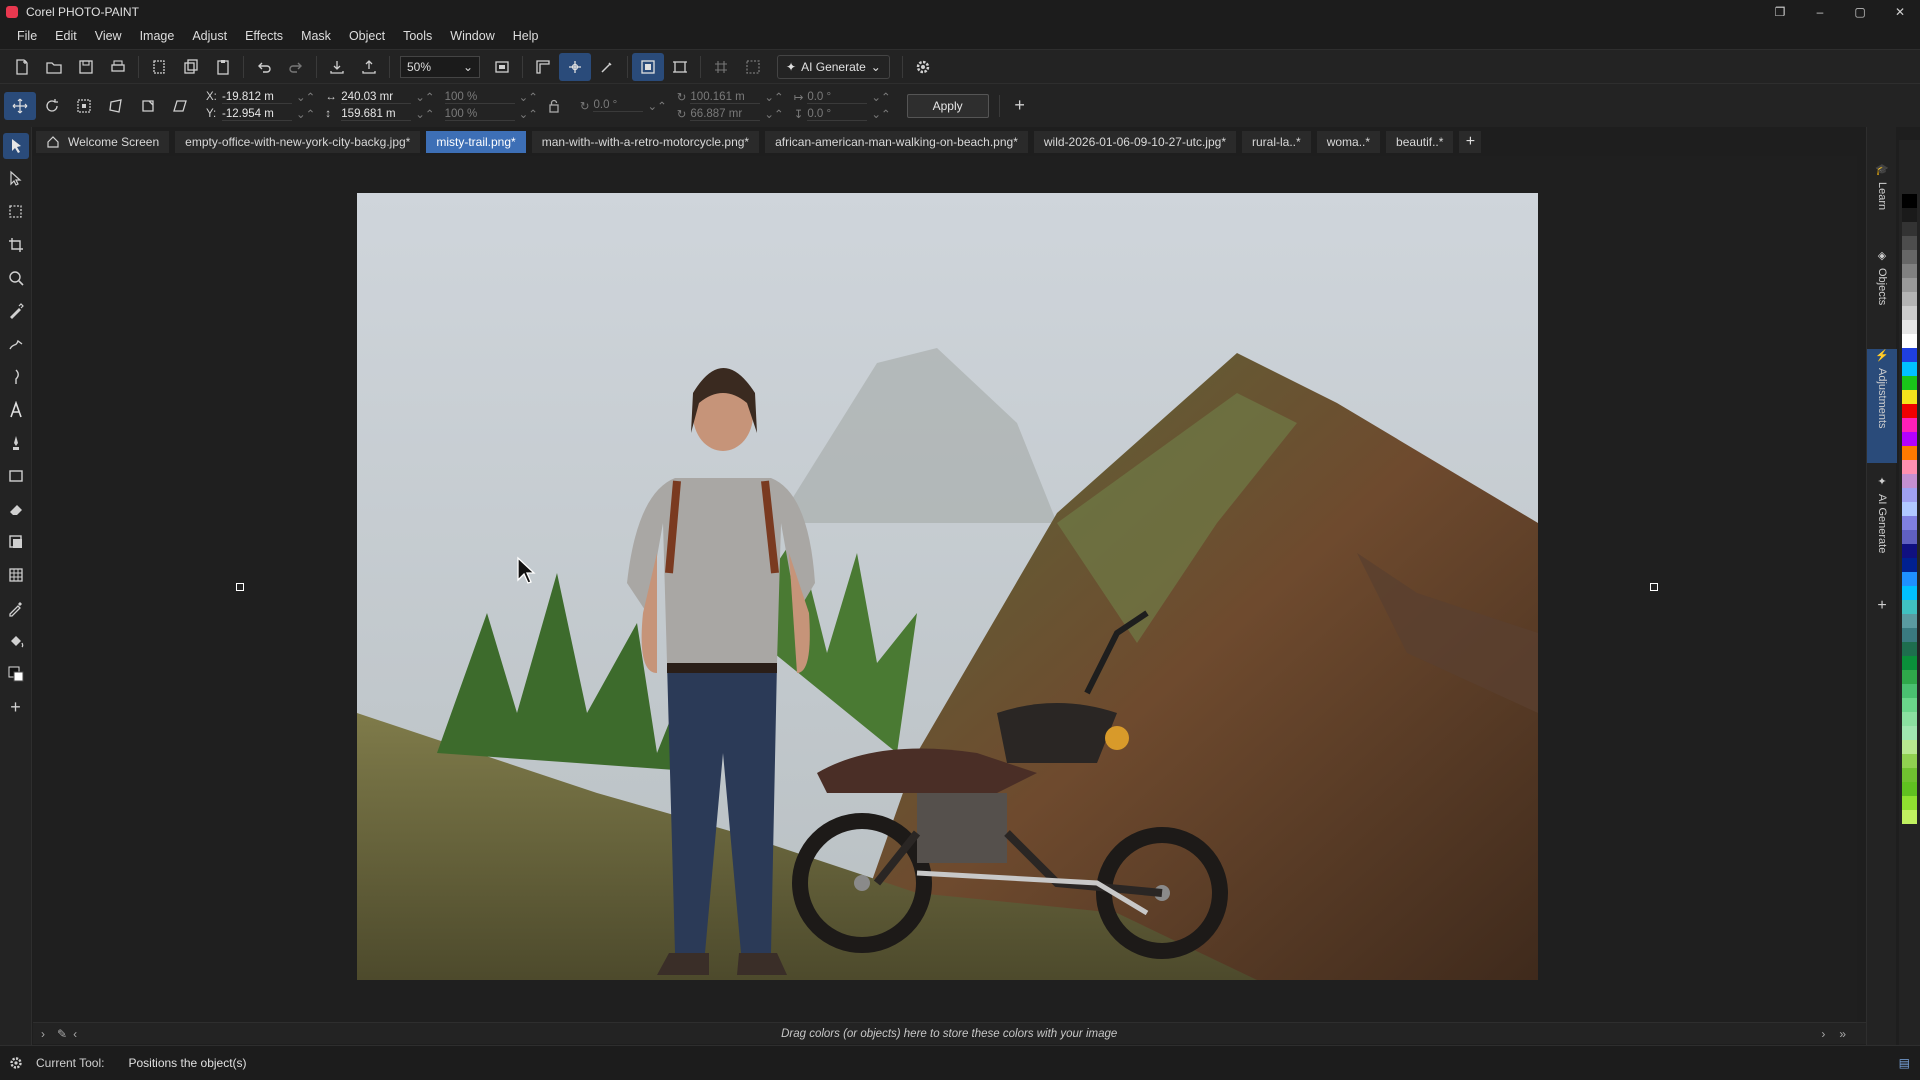 The width and height of the screenshot is (1920, 1080). Describe the element at coordinates (108, 36) in the screenshot. I see `menu-view: View` at that location.